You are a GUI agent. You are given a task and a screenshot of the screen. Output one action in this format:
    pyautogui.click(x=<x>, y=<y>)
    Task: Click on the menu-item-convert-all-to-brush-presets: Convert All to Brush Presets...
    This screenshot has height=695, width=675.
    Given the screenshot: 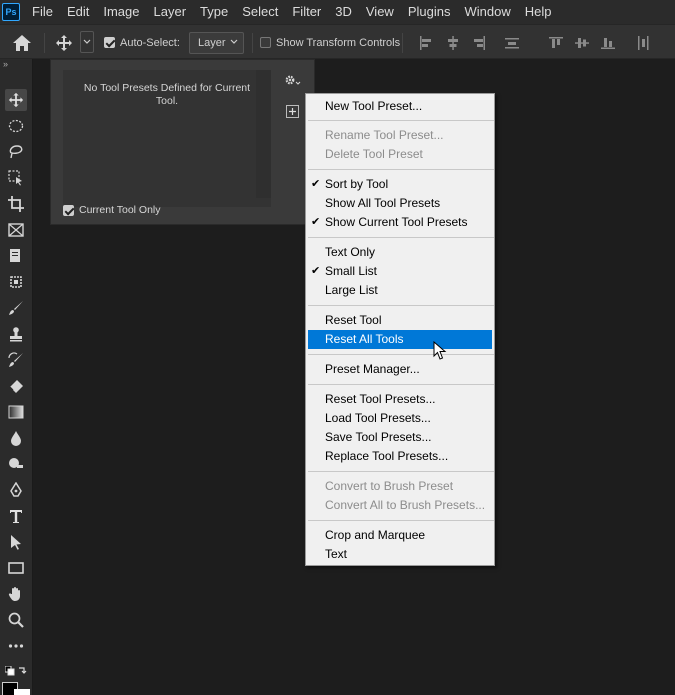 What is the action you would take?
    pyautogui.click(x=400, y=505)
    